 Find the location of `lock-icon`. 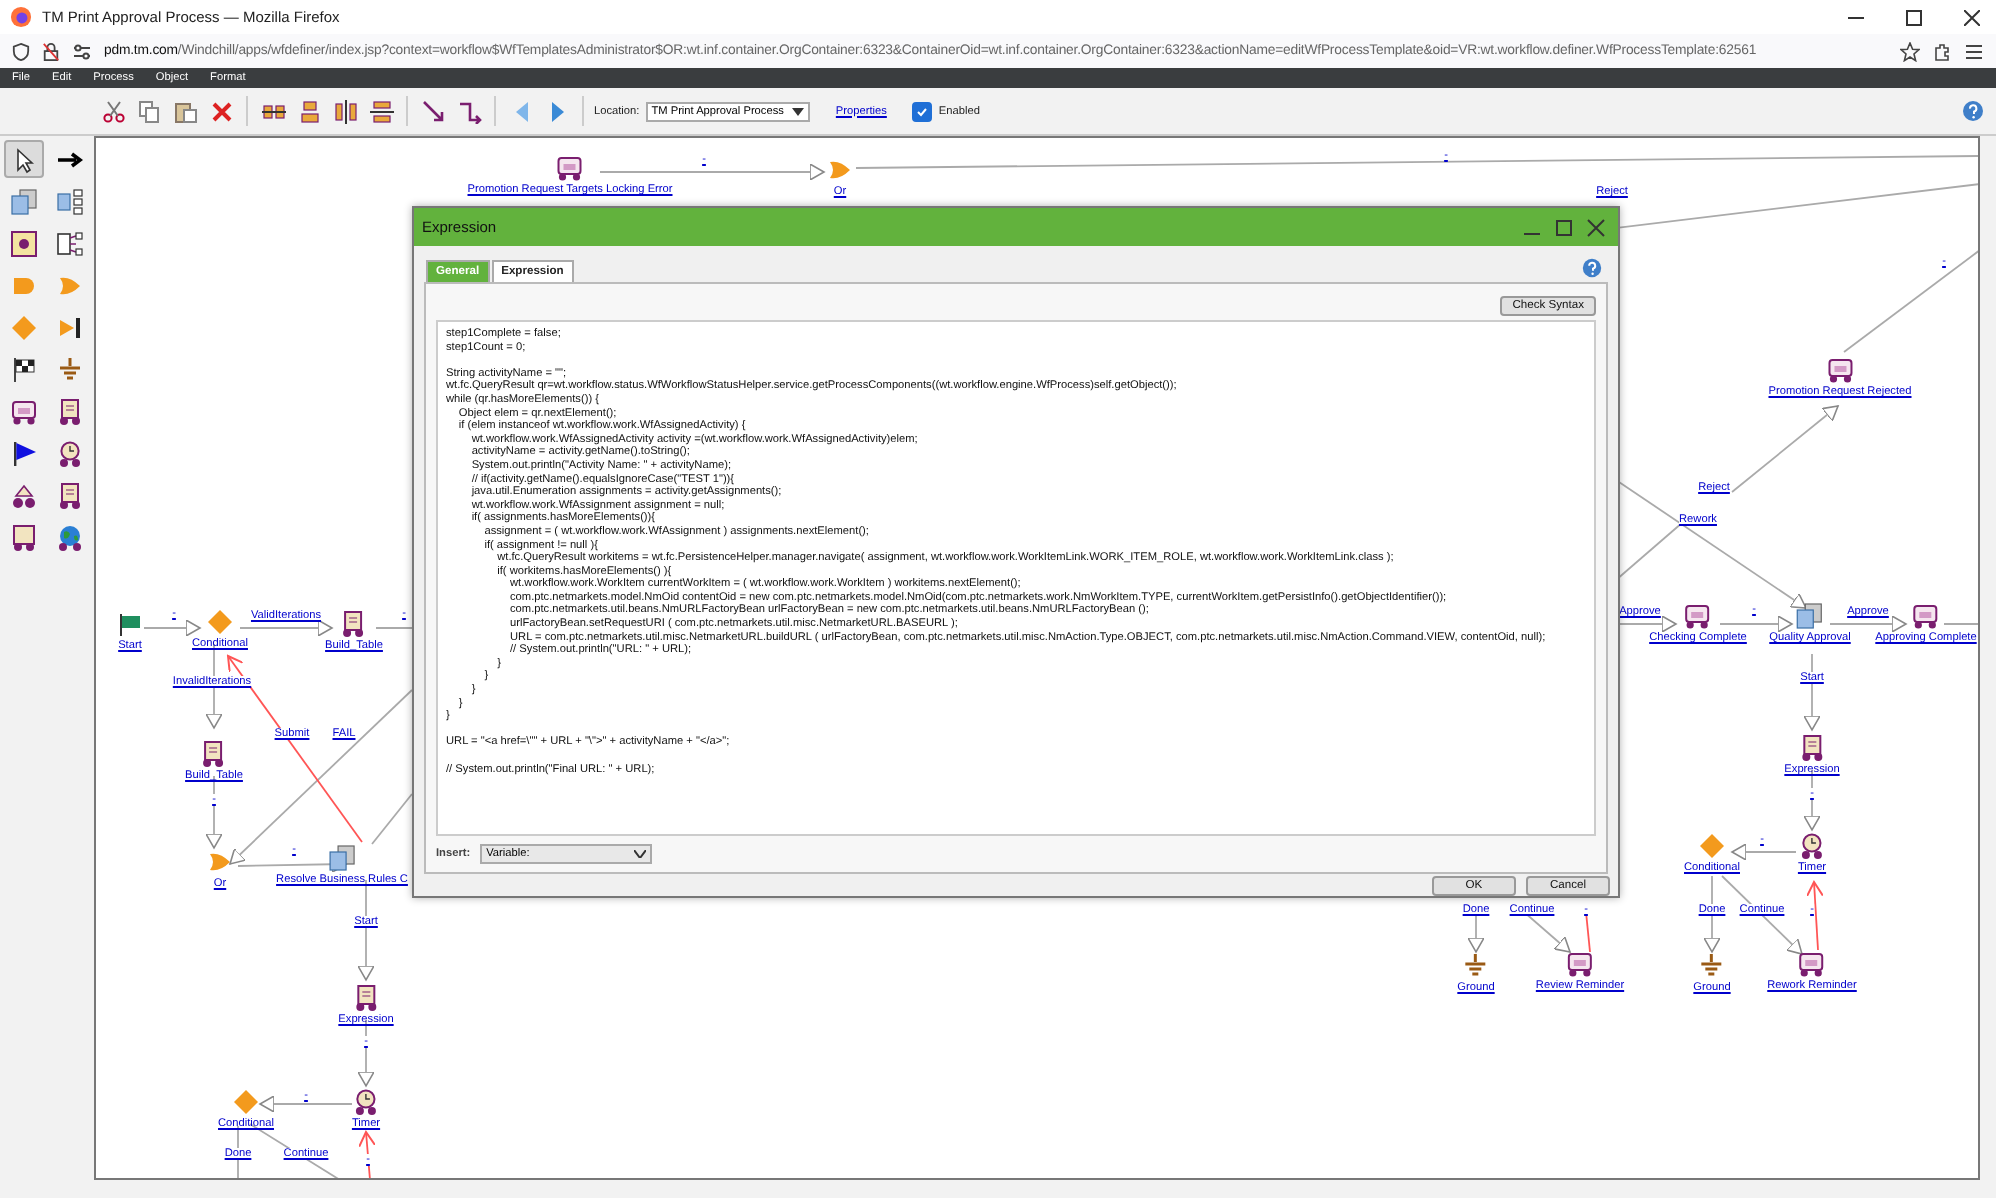

lock-icon is located at coordinates (51, 51).